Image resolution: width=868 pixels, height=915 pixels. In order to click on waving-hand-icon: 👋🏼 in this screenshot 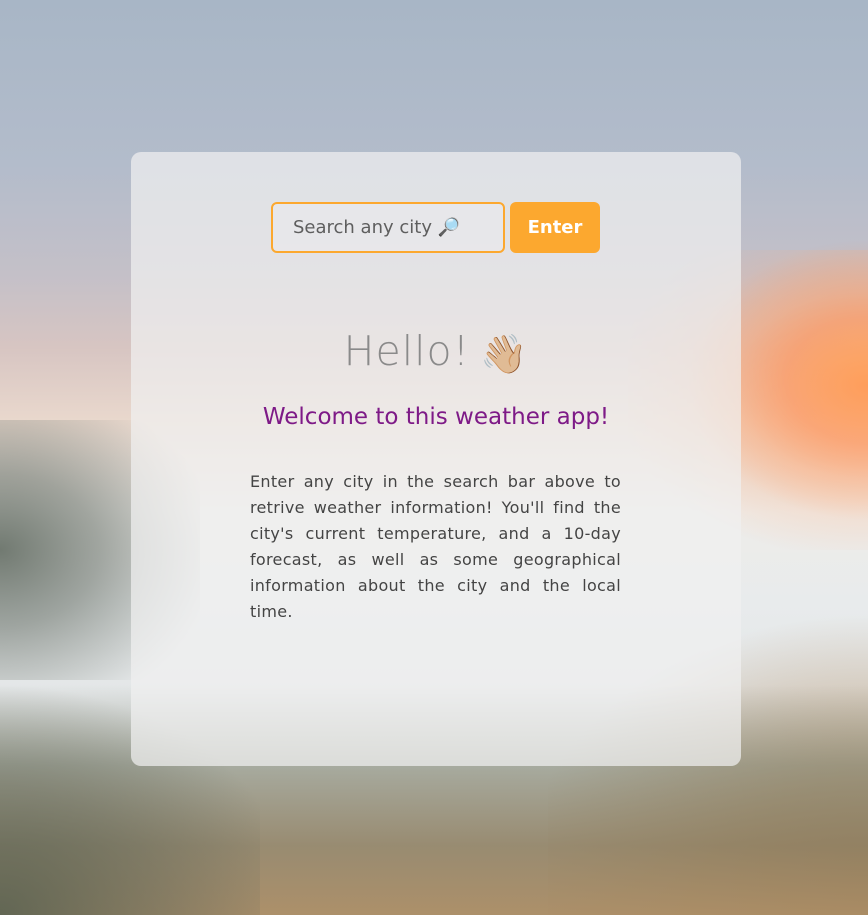, I will do `click(504, 354)`.